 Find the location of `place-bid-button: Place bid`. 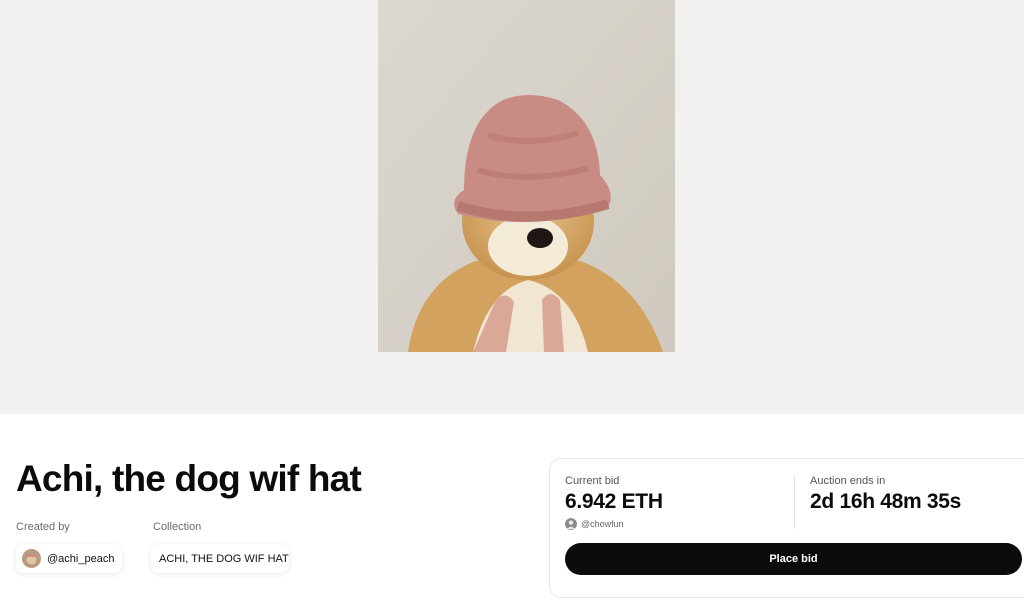

place-bid-button: Place bid is located at coordinates (793, 559).